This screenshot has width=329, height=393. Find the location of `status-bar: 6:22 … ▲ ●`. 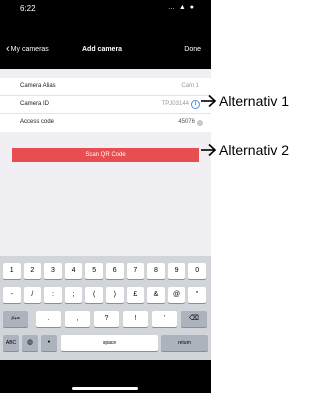

status-bar: 6:22 … ▲ ● is located at coordinates (105, 9).